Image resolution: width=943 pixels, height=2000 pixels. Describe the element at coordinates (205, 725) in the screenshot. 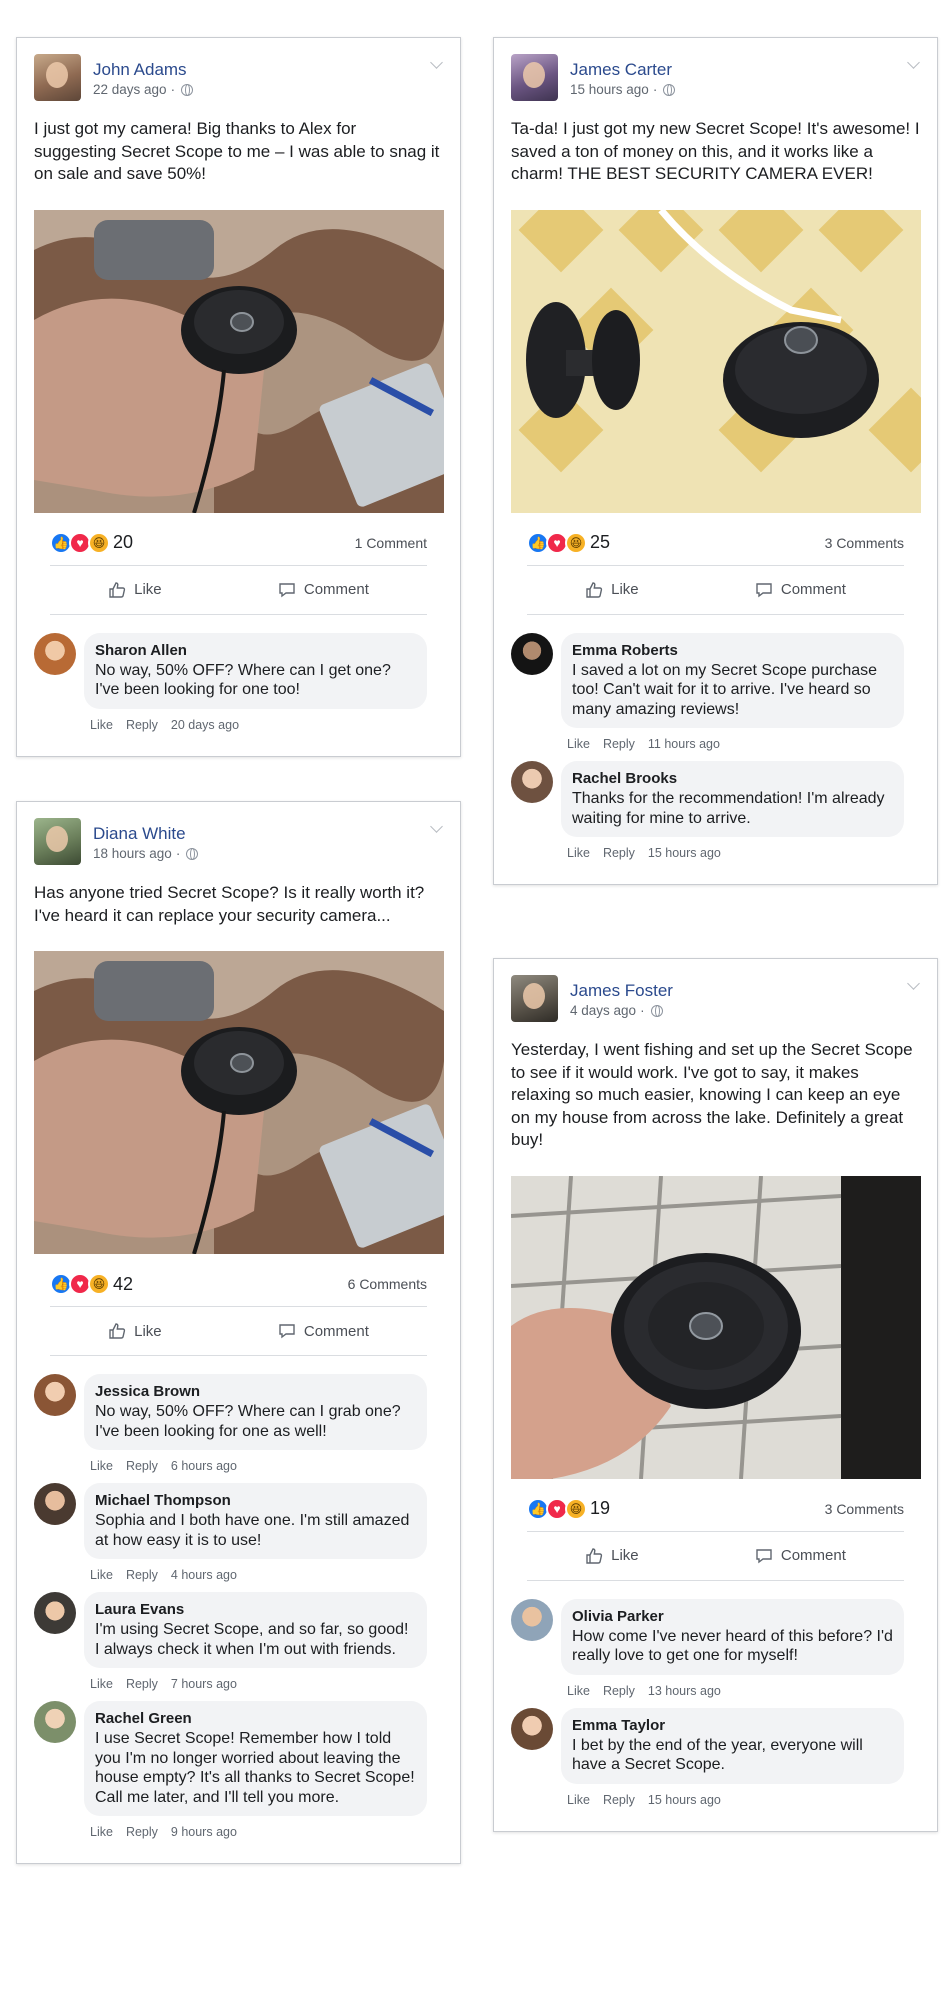

I see `comment-time: 20 days ago` at that location.